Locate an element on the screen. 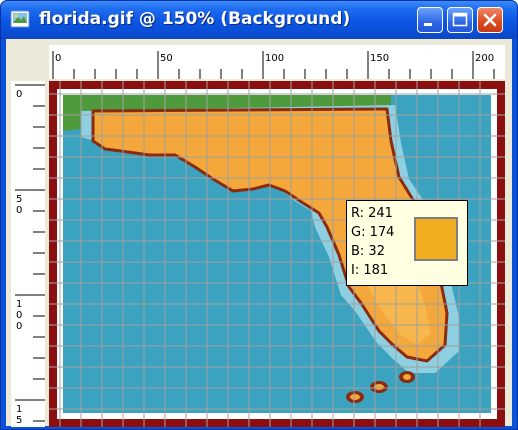 This screenshot has height=430, width=518. green-value: G: 174 is located at coordinates (373, 232).